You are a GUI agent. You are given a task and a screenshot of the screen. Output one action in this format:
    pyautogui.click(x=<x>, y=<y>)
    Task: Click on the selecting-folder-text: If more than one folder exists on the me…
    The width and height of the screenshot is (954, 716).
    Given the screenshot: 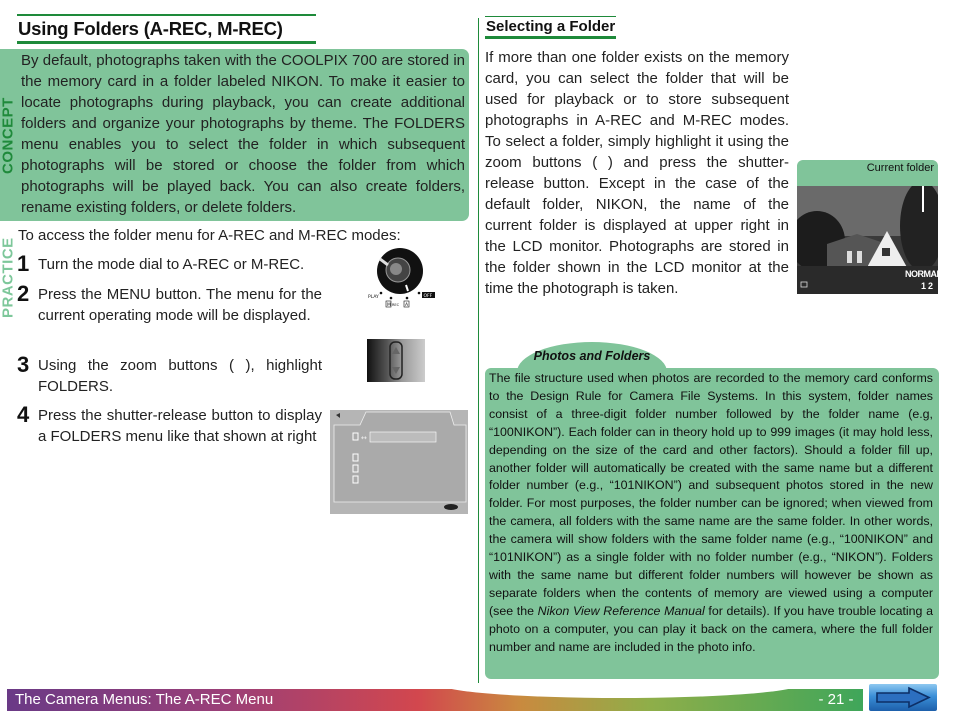 What is the action you would take?
    pyautogui.click(x=637, y=173)
    